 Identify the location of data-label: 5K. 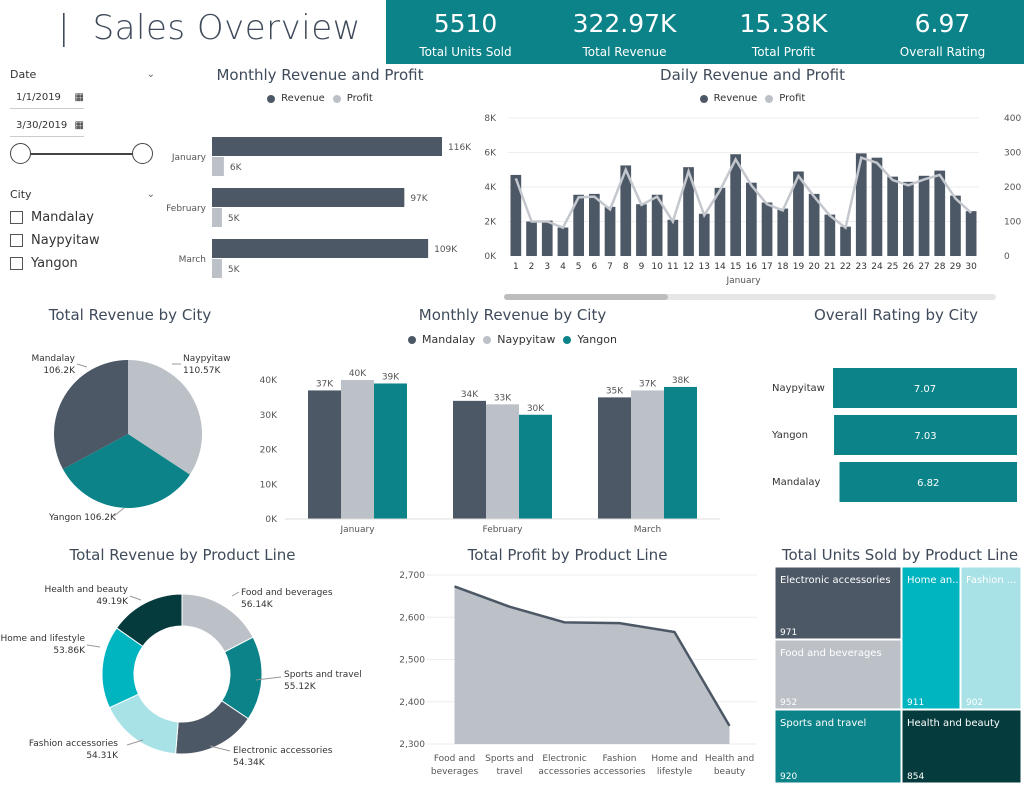
(234, 219).